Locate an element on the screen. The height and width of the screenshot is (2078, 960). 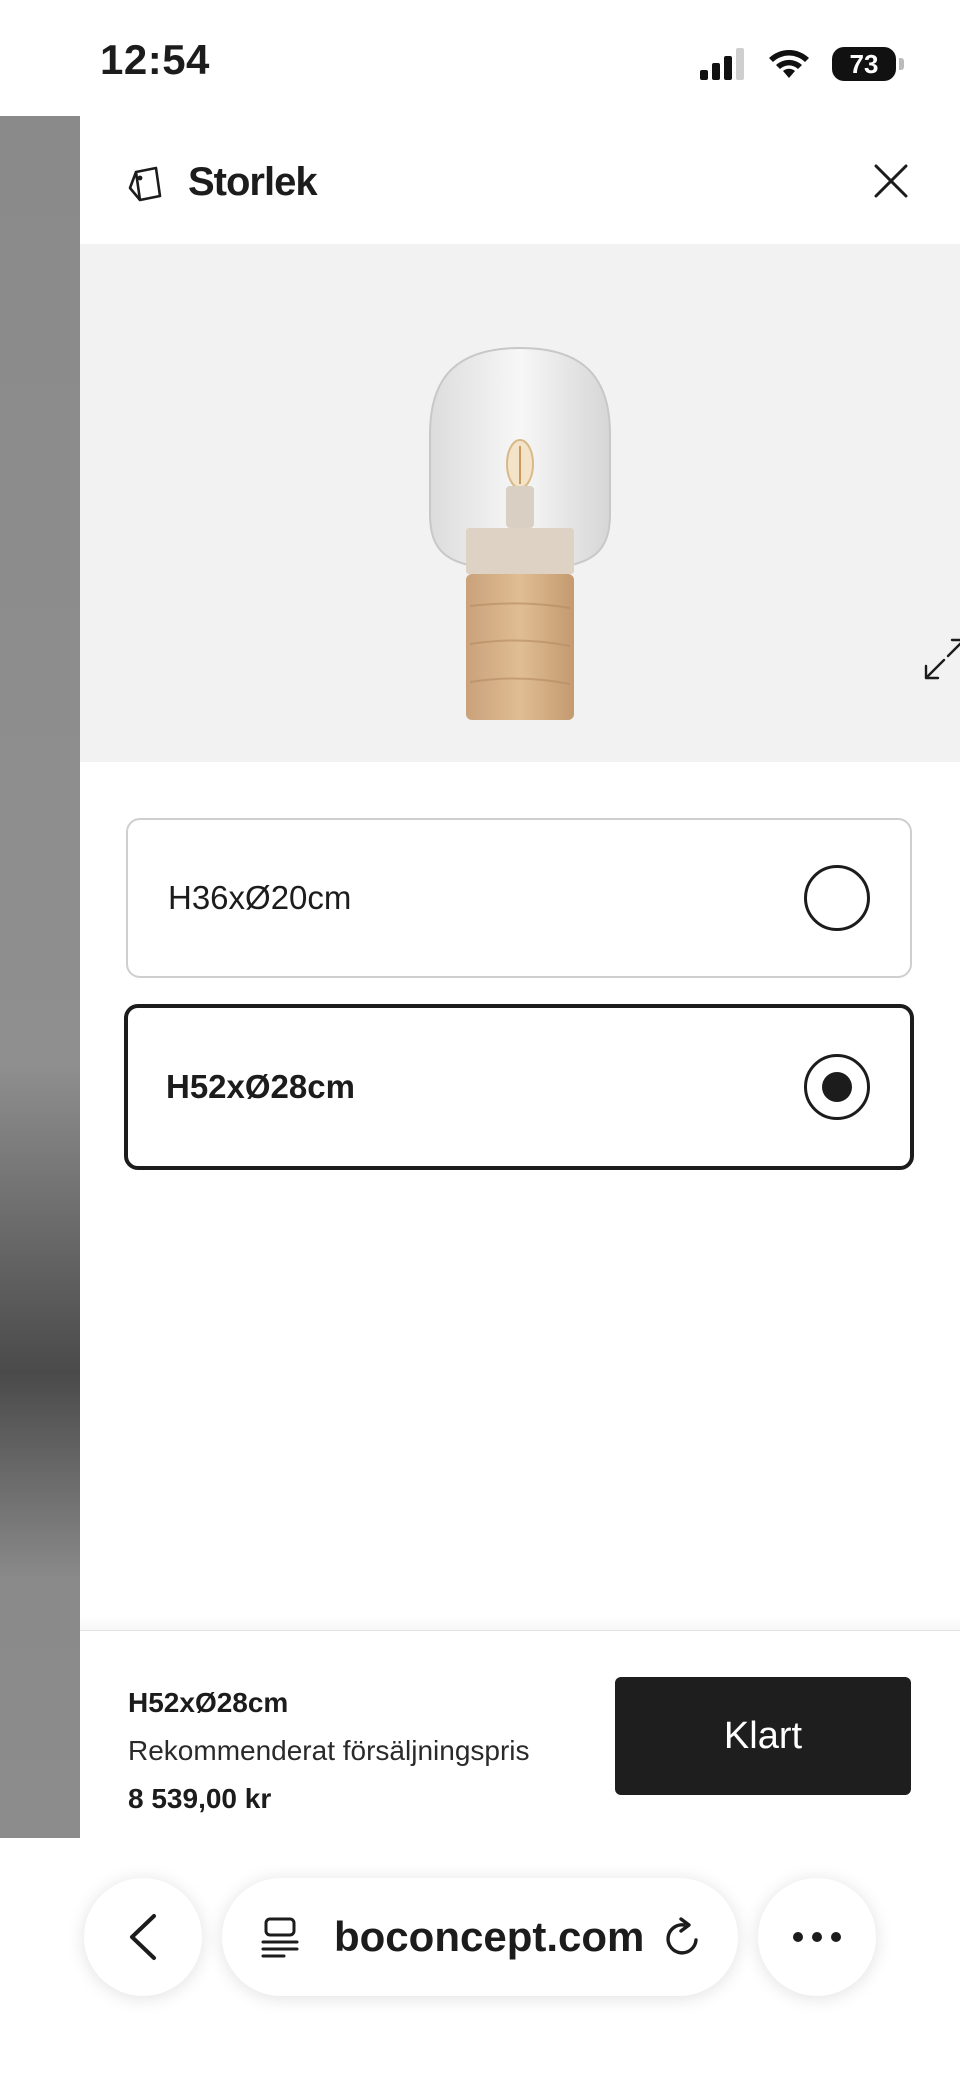
price-label: Rekommenderat försäljningspris is located at coordinates (329, 1750).